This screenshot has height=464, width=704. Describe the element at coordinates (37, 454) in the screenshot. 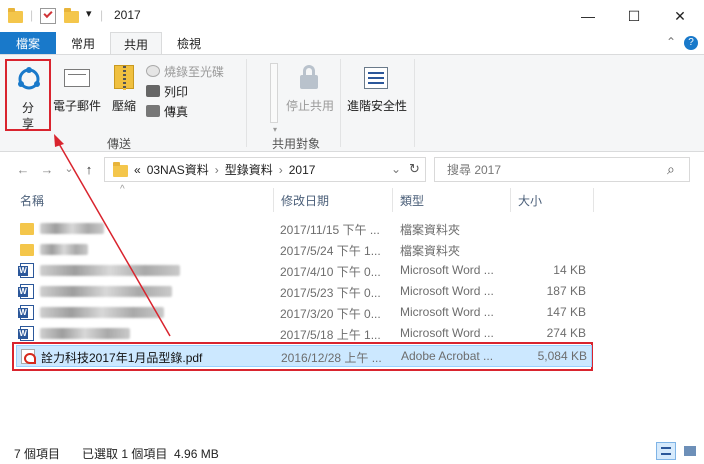

I see `item-count: 7 個項目` at that location.